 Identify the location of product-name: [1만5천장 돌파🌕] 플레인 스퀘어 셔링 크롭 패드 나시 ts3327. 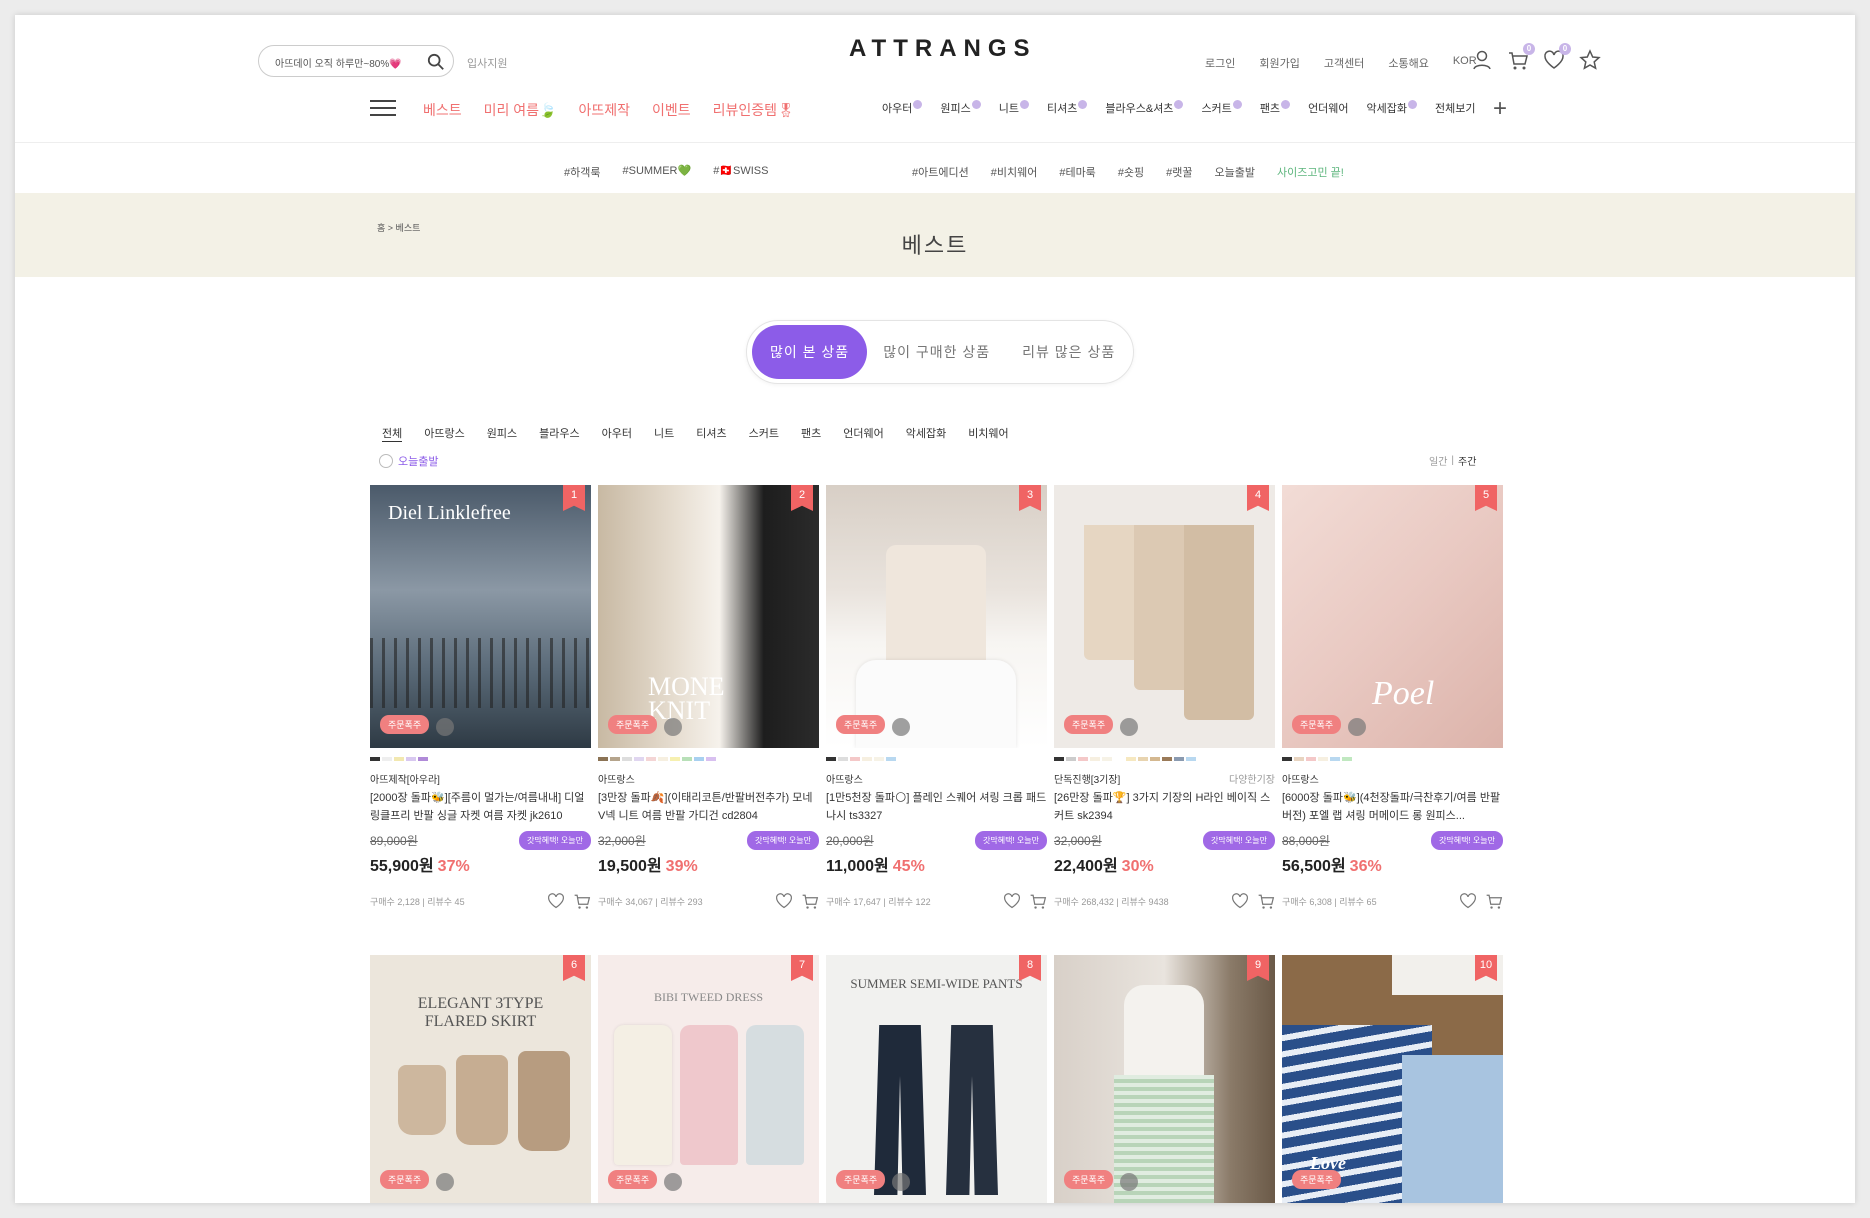
(936, 807).